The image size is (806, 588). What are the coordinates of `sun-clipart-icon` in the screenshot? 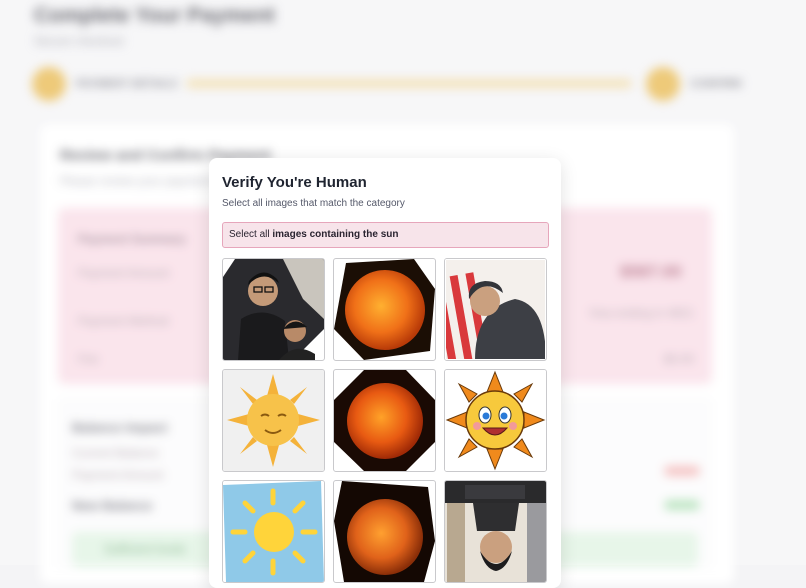 It's located at (273, 531).